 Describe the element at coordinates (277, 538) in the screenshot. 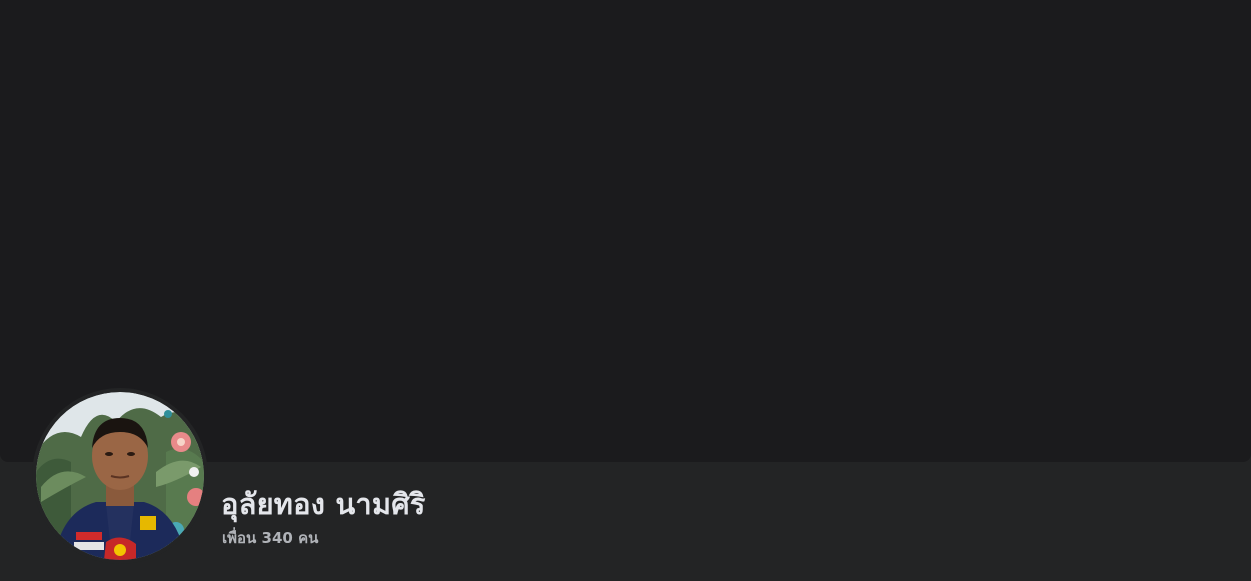

I see `friends-count: 340` at that location.